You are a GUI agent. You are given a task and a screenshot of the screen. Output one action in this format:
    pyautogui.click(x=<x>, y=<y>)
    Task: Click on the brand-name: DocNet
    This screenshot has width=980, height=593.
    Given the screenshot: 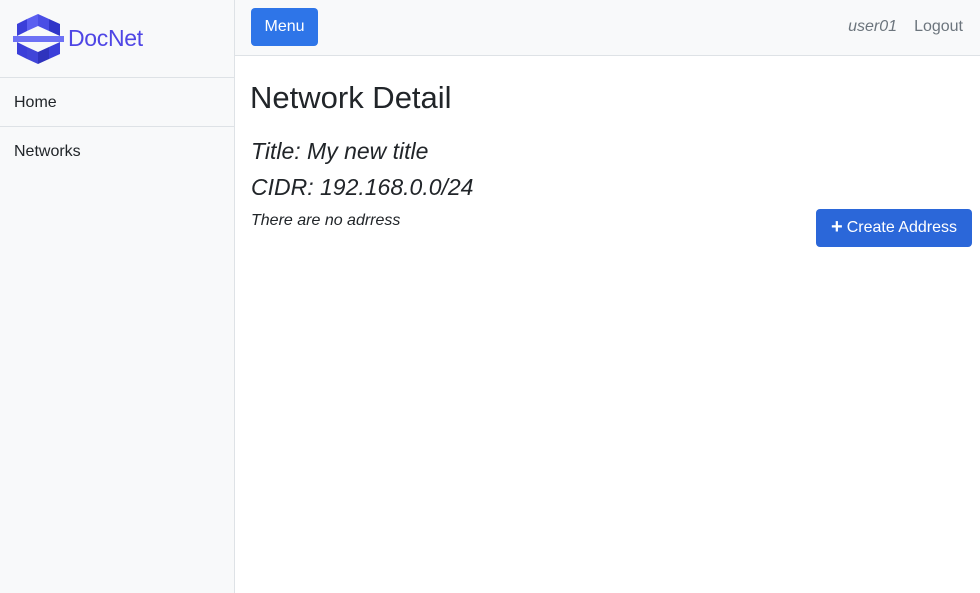 What is the action you would take?
    pyautogui.click(x=105, y=38)
    